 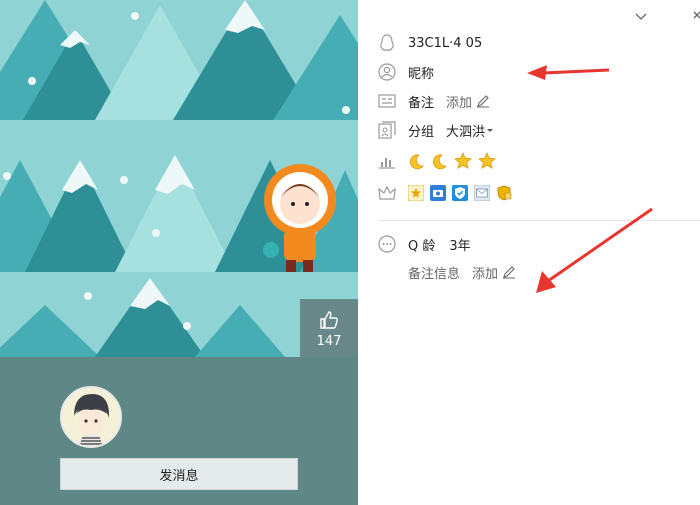 I want to click on group-dropdown: 大泗洪, so click(x=470, y=130).